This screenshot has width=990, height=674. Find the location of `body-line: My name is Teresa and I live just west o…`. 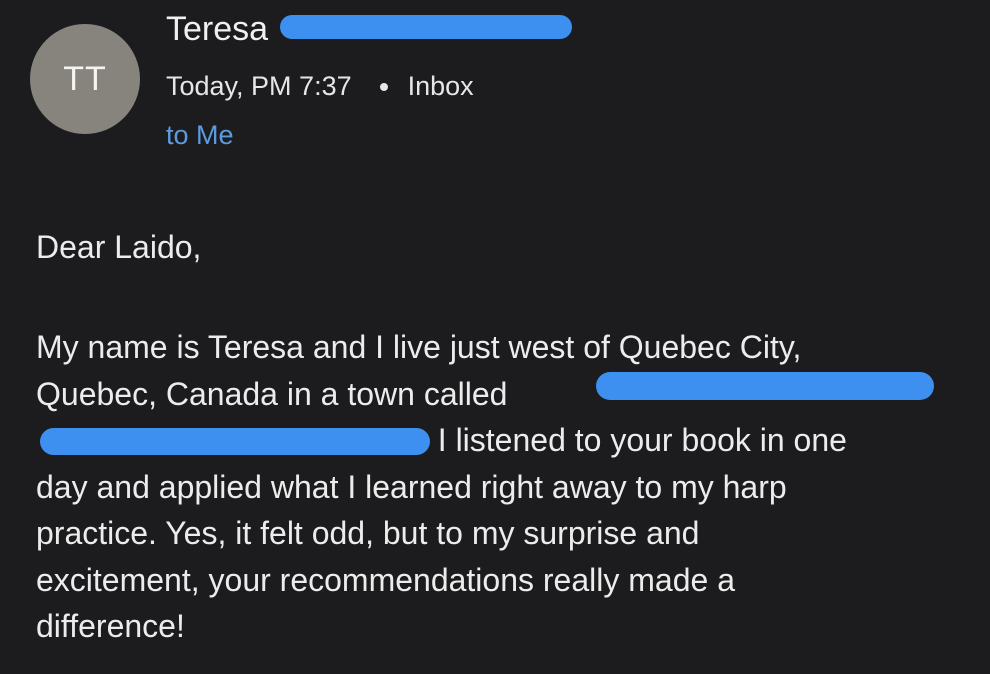

body-line: My name is Teresa and I live just west o… is located at coordinates (419, 347).